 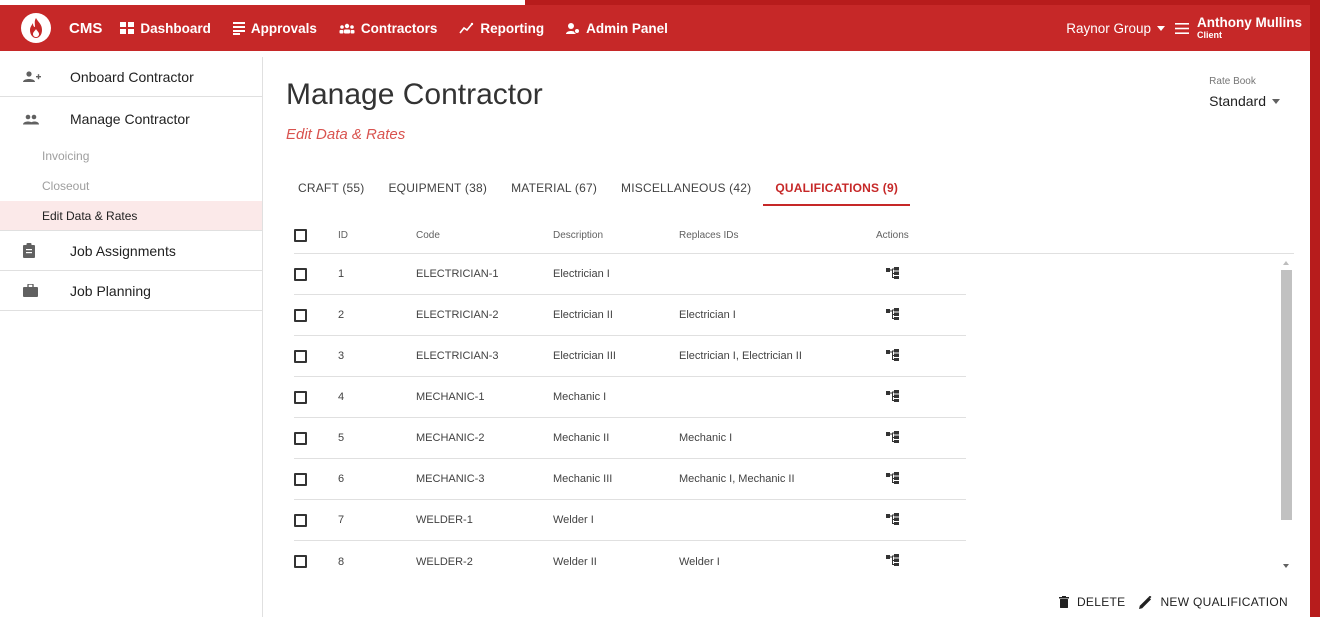 What do you see at coordinates (341, 438) in the screenshot?
I see `cell-id: 5` at bounding box center [341, 438].